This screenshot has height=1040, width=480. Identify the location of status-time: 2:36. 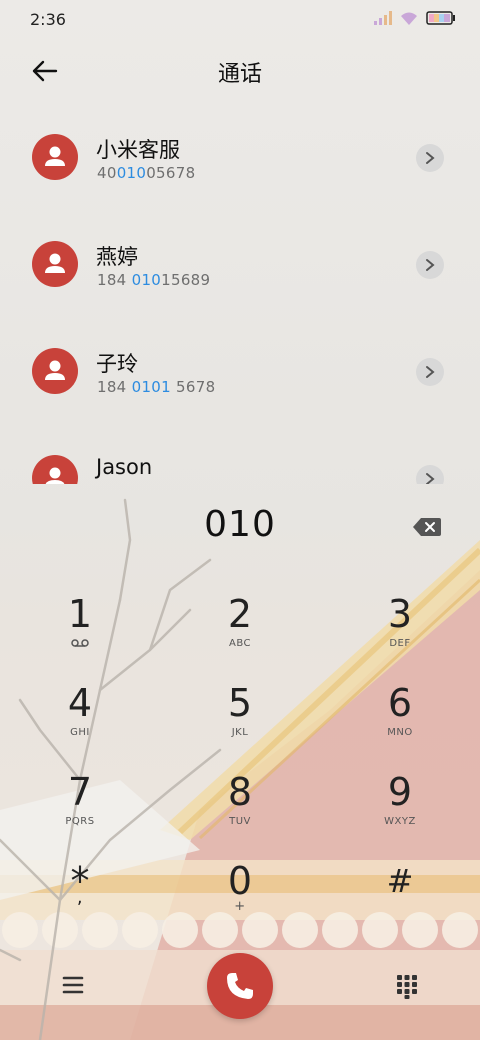
(48, 19).